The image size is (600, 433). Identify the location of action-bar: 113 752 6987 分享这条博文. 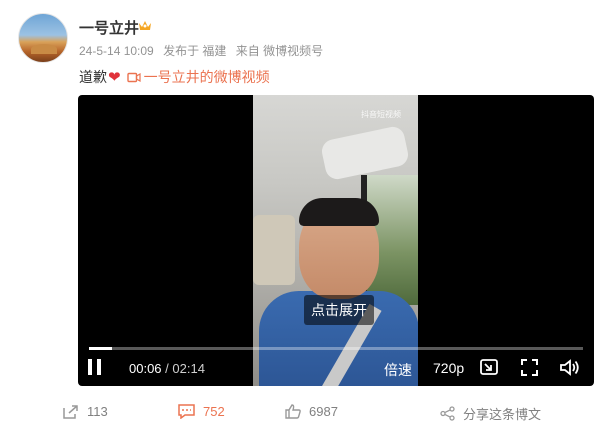
(300, 413).